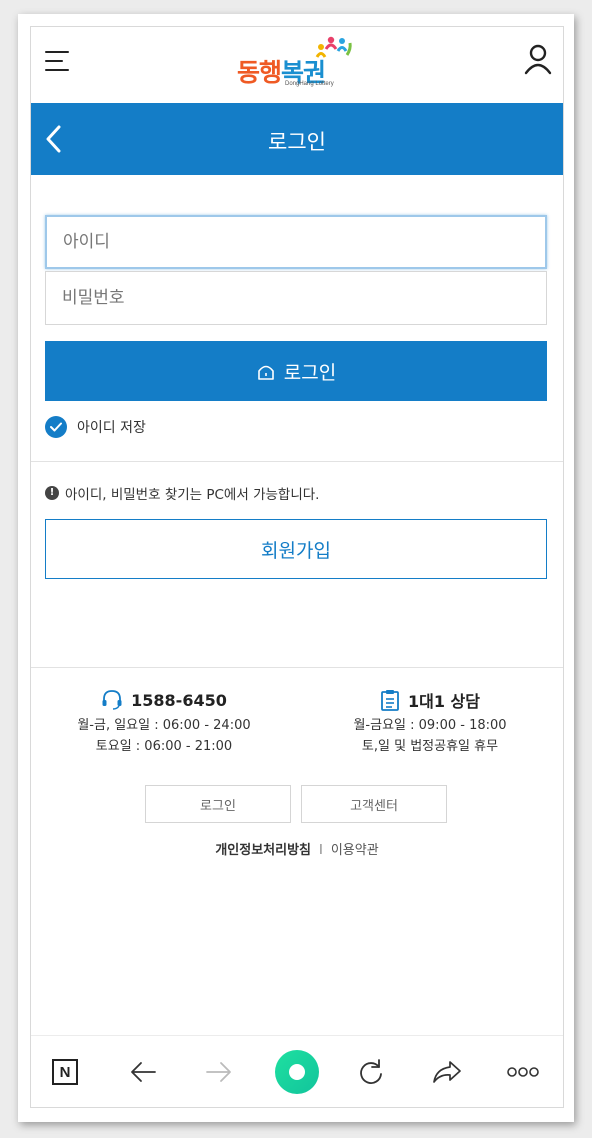 This screenshot has height=1138, width=592. Describe the element at coordinates (390, 700) in the screenshot. I see `clipboard-icon` at that location.